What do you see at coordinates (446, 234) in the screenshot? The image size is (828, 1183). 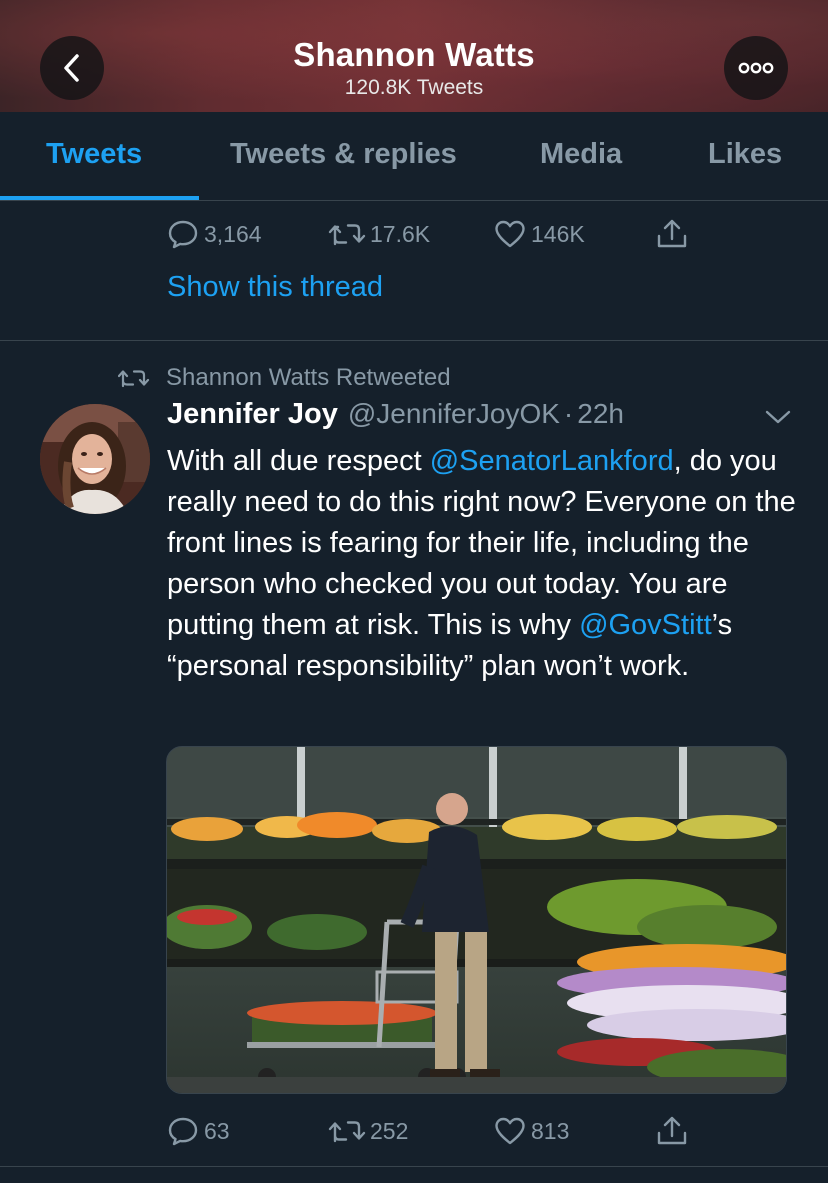 I see `prev-tweet-actions: 3,164 17.6K 146K` at bounding box center [446, 234].